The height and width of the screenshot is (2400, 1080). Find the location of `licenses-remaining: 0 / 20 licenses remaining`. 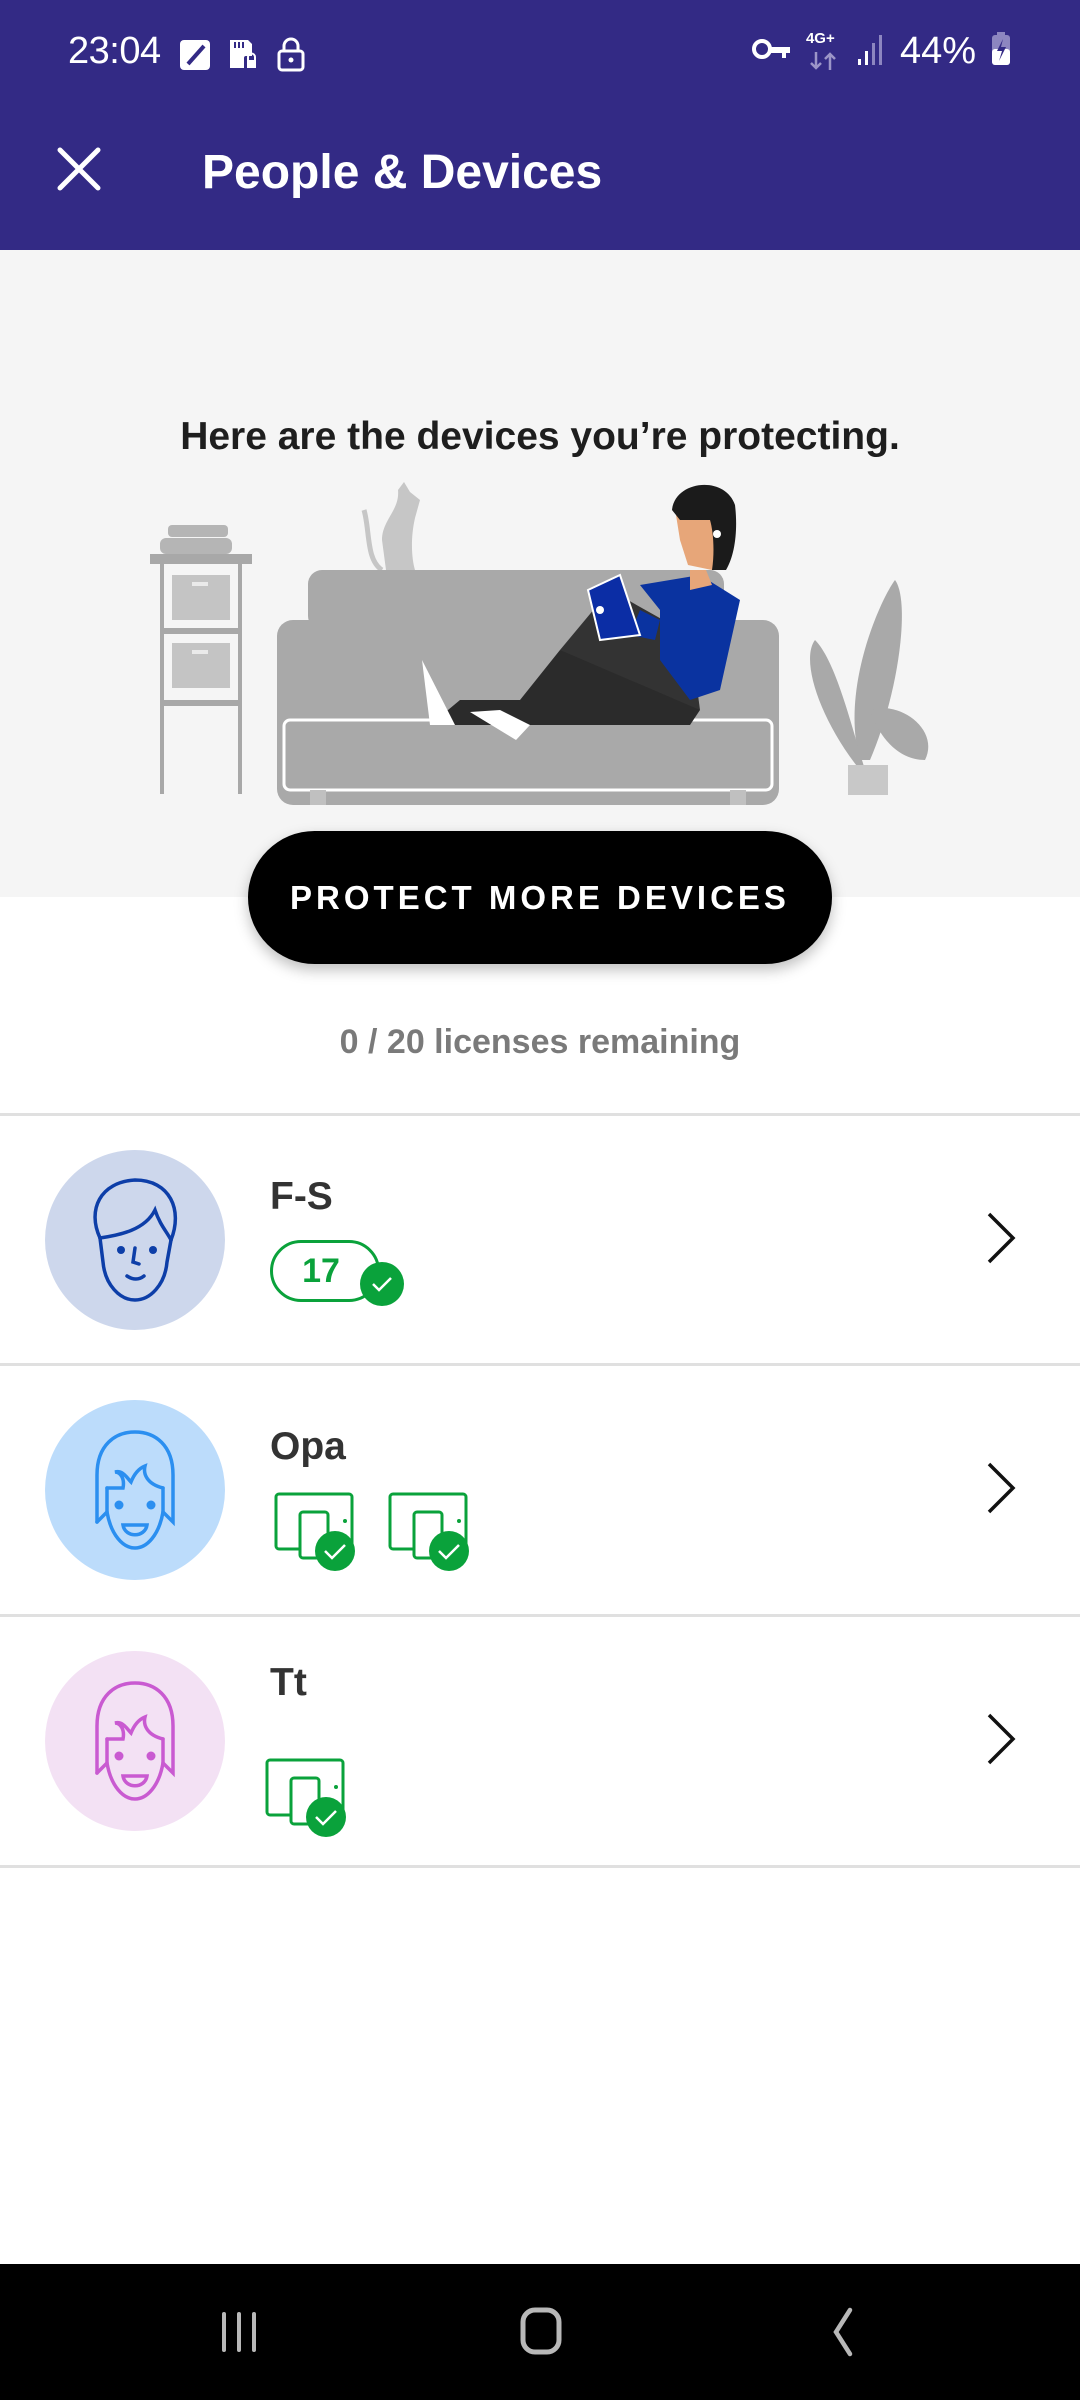

licenses-remaining: 0 / 20 licenses remaining is located at coordinates (540, 1042).